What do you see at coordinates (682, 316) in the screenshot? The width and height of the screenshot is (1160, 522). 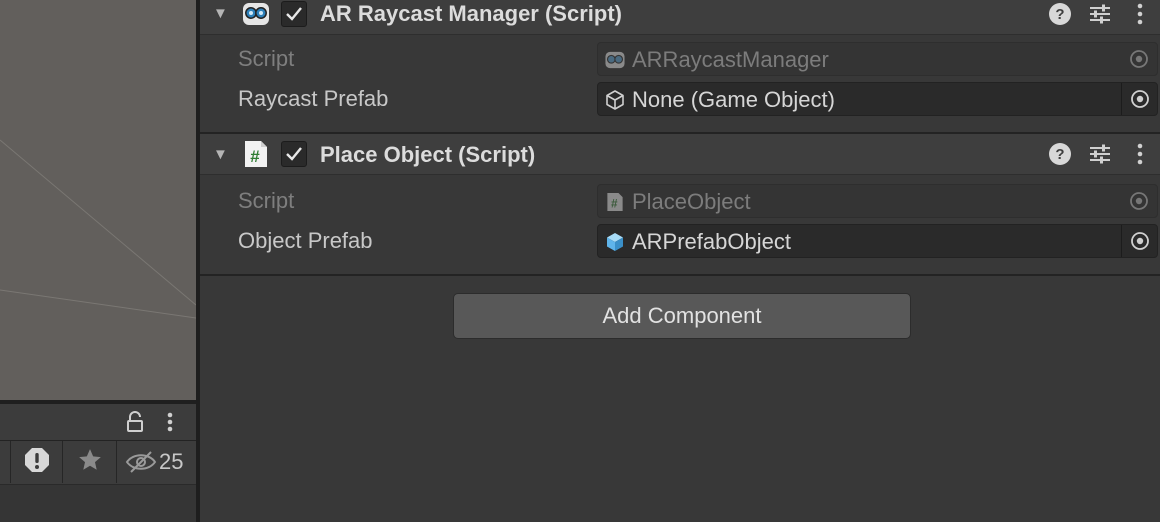 I see `add-component-button: Add Component` at bounding box center [682, 316].